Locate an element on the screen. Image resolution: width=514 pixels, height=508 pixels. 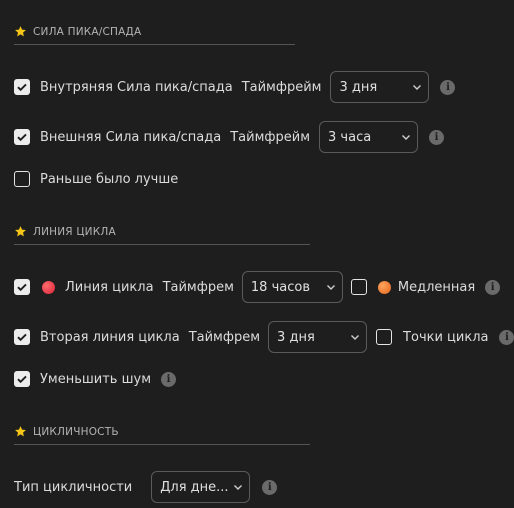
section-title: СИЛА ПИКА/СПАДА is located at coordinates (87, 31).